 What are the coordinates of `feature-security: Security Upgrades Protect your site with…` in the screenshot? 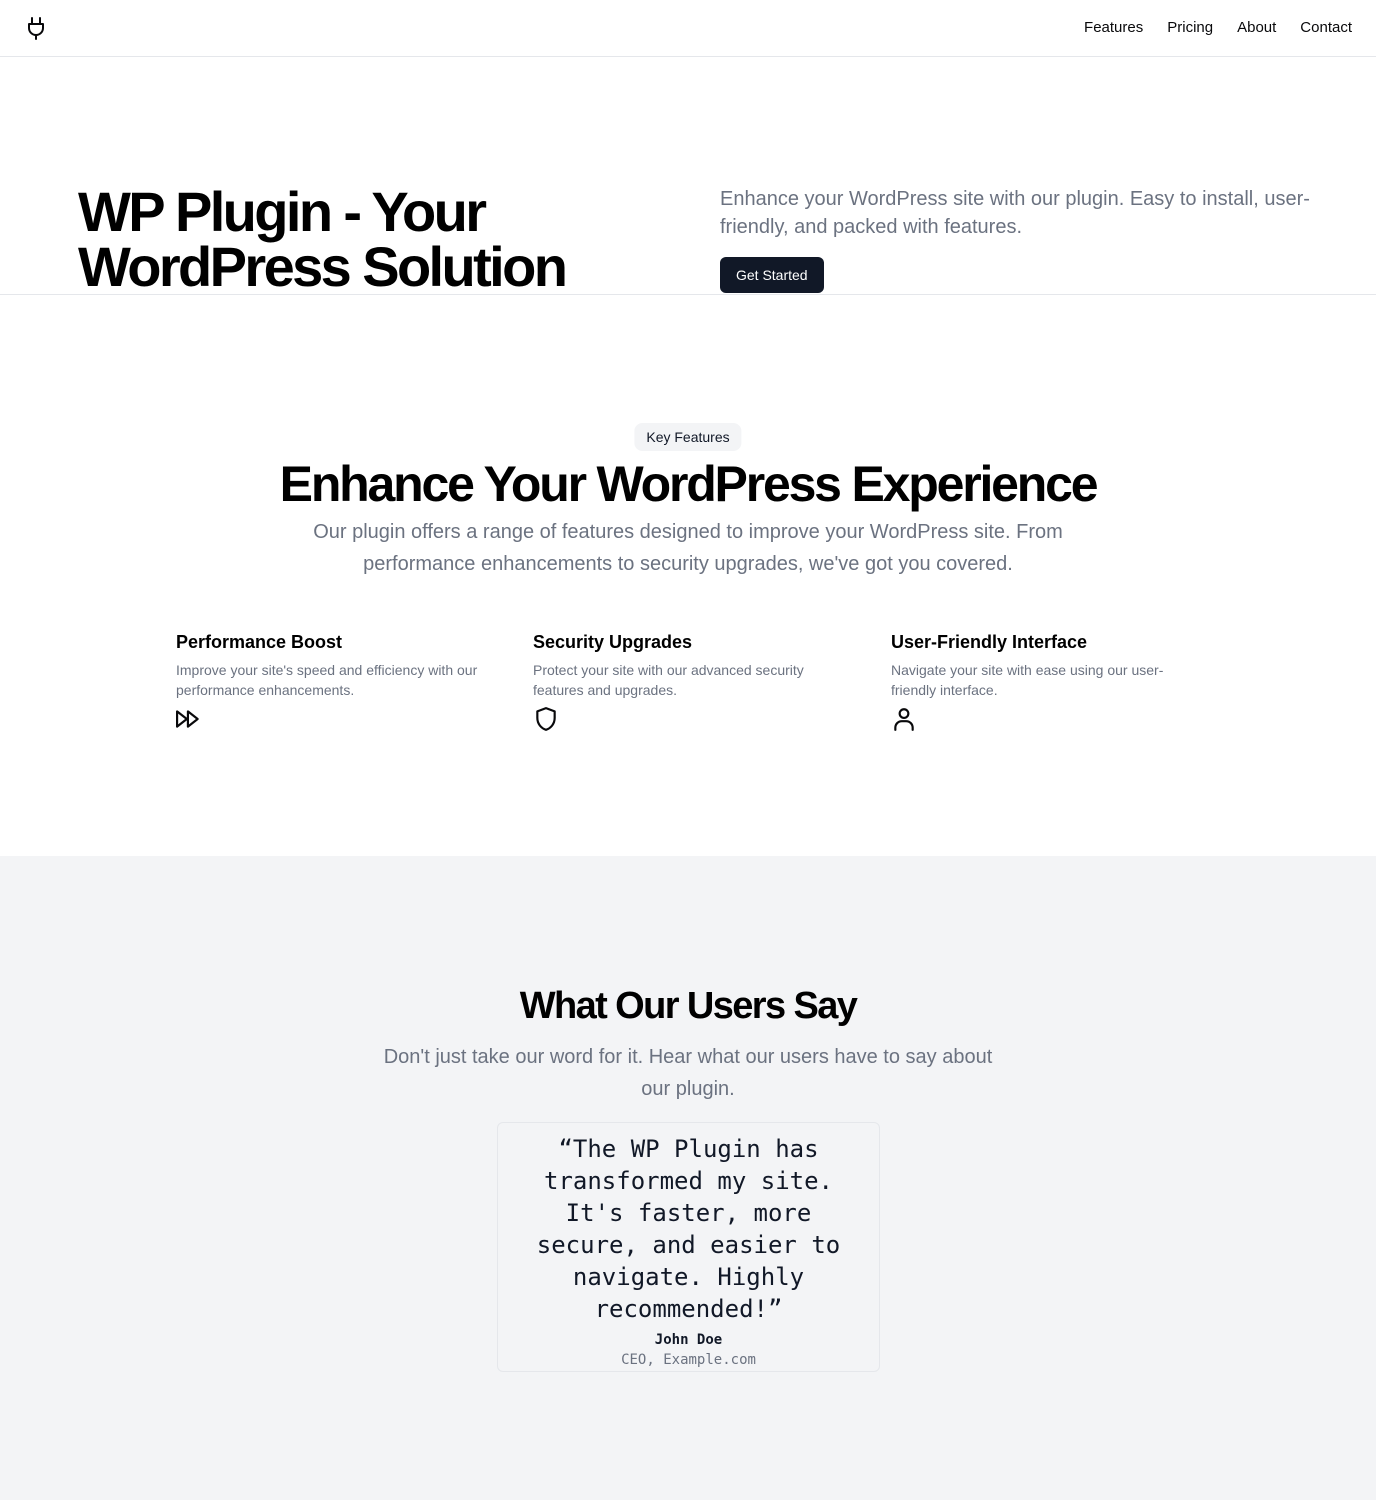 It's located at (688, 681).